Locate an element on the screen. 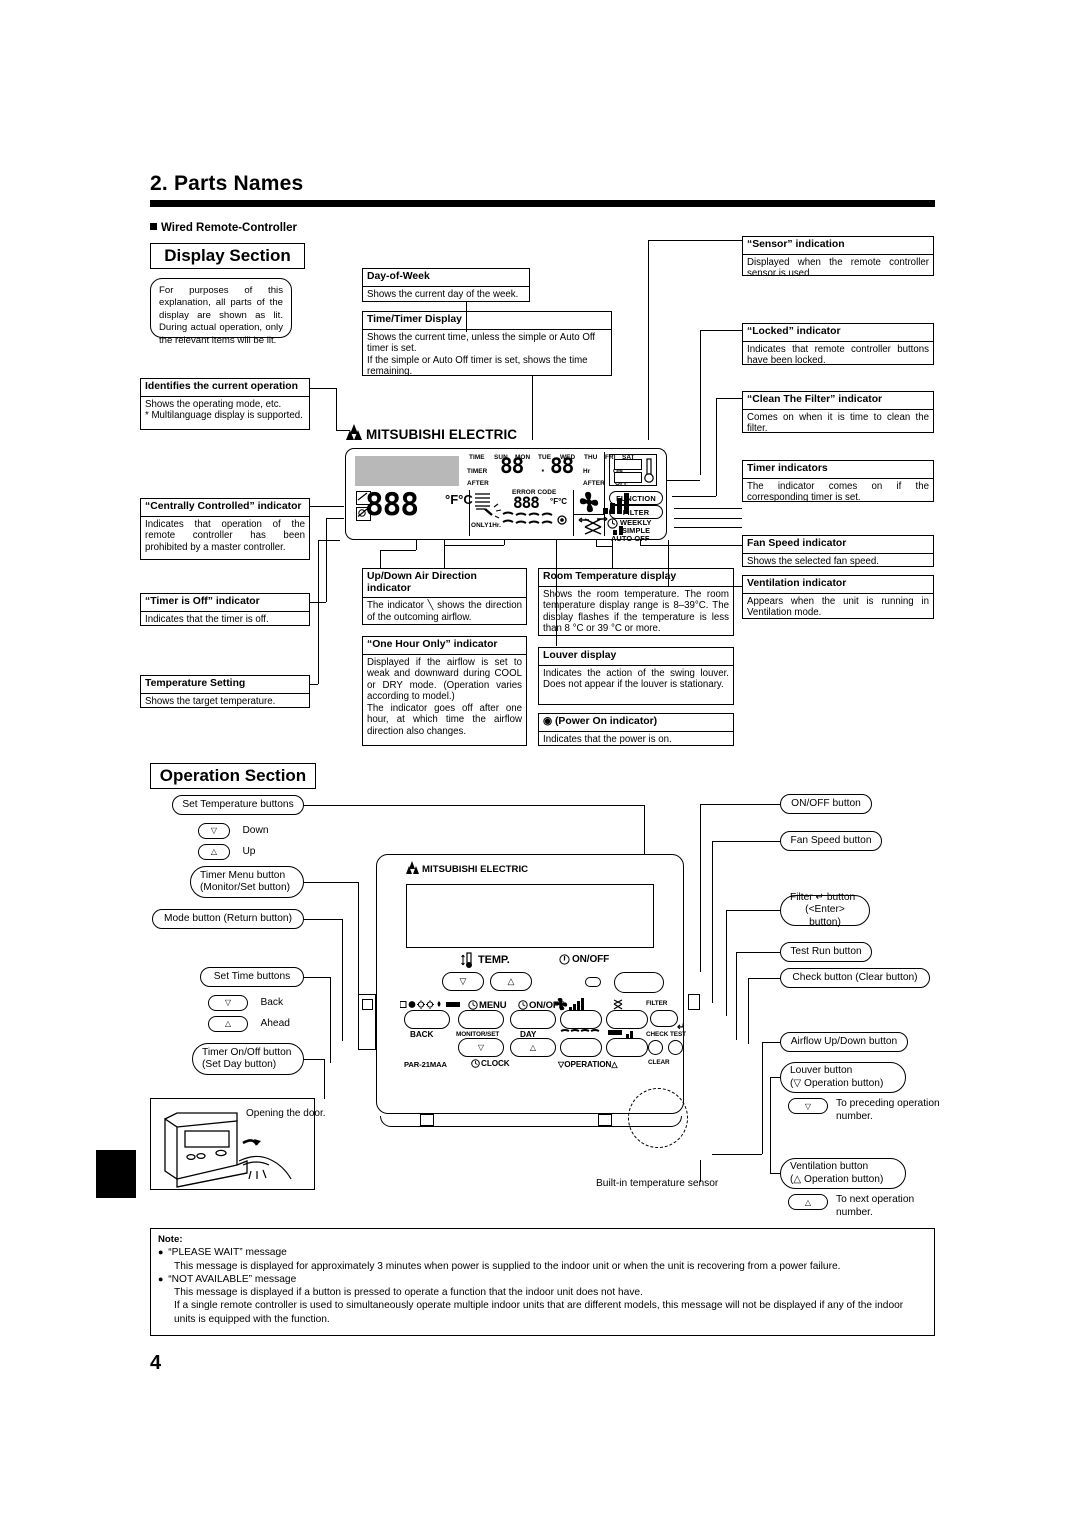 Image resolution: width=1080 pixels, height=1528 pixels. callout-head: Identifies the current operation is located at coordinates (225, 388).